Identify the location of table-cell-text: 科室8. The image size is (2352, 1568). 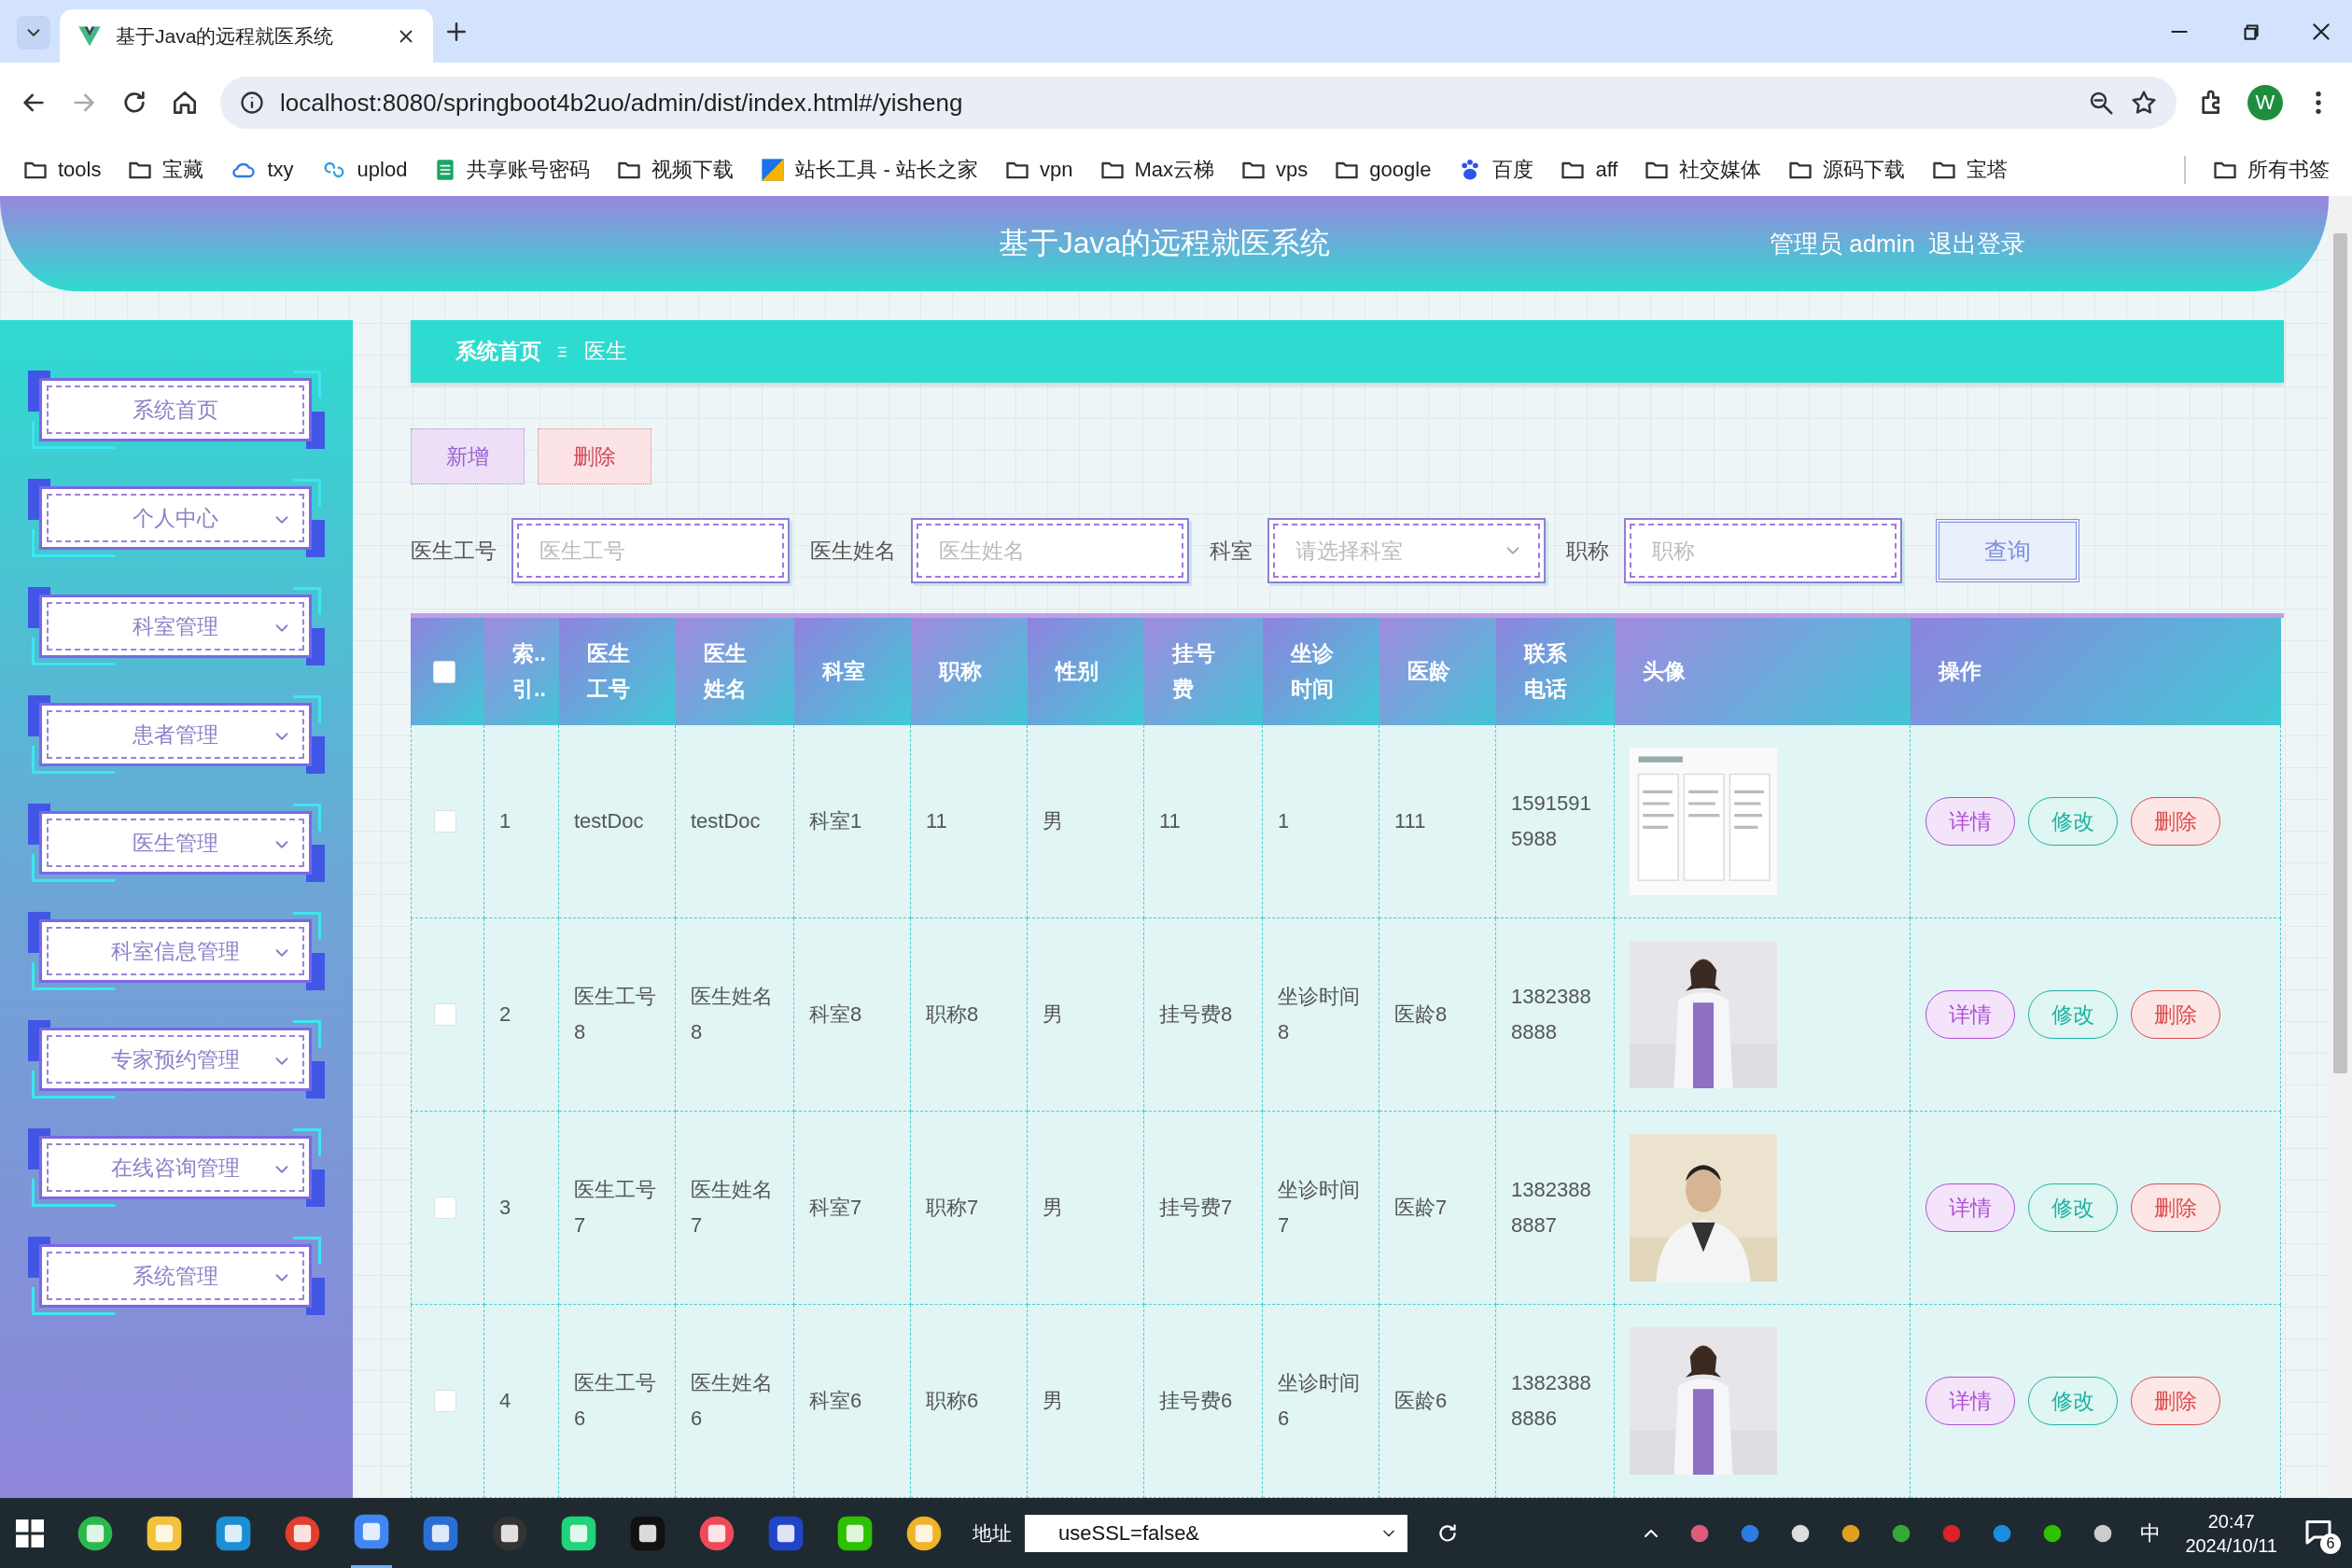
(835, 1015).